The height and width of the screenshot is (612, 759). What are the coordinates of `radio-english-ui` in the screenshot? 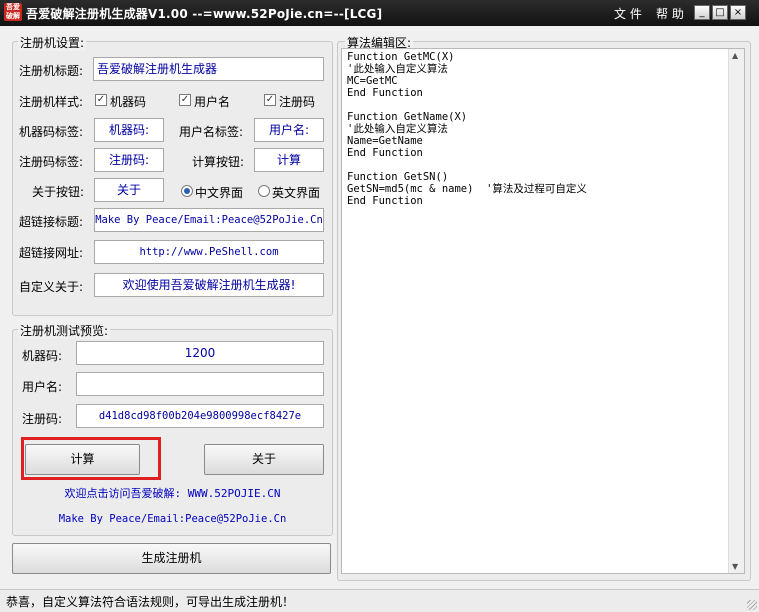 It's located at (264, 191).